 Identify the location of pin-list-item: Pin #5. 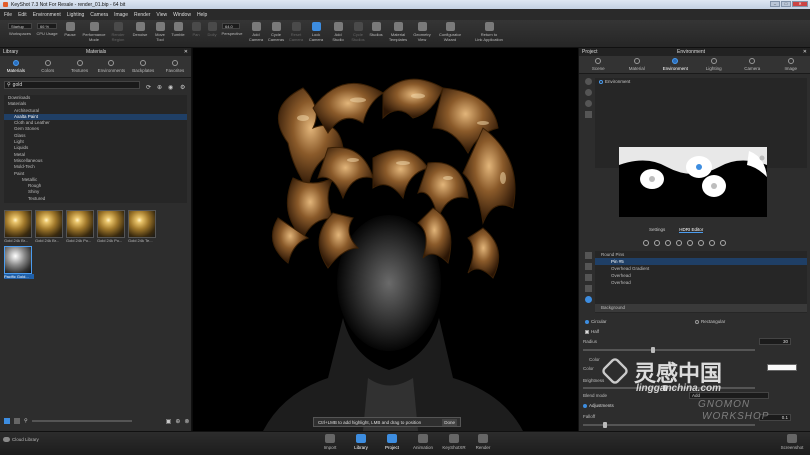
(701, 261).